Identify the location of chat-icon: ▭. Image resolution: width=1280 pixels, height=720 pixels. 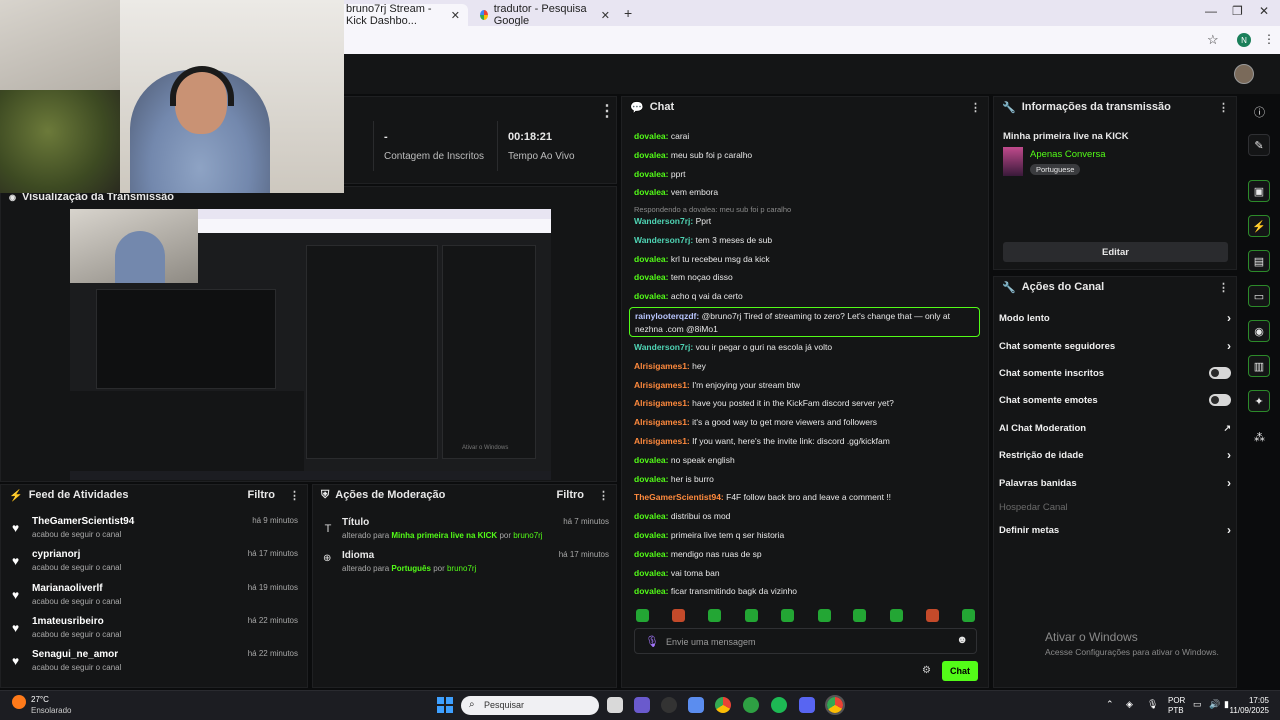
(1259, 296).